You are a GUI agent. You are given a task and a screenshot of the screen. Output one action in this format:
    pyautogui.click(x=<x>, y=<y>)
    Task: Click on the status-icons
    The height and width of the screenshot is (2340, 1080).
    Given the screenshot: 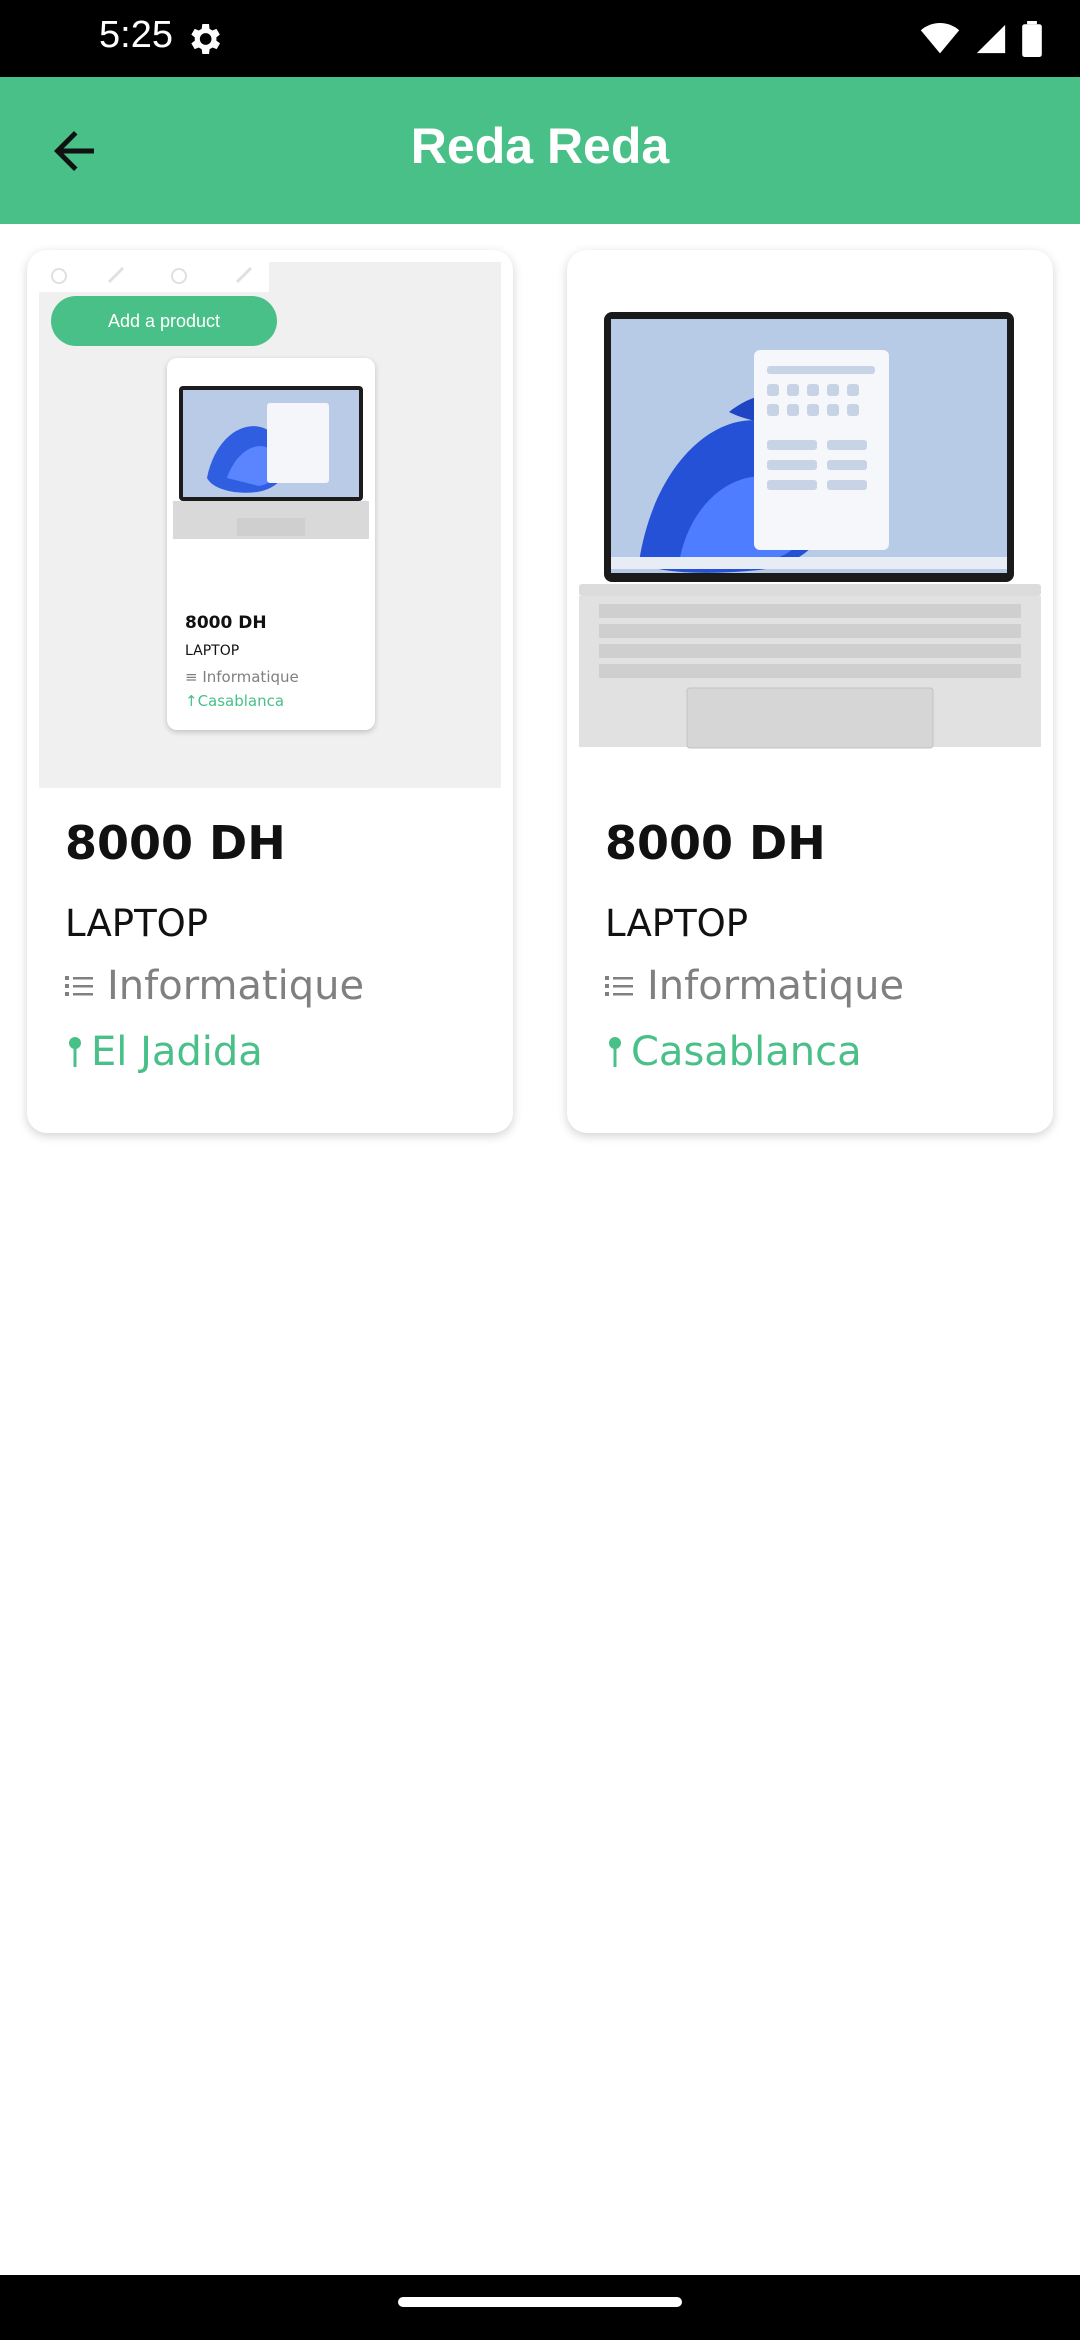 What is the action you would take?
    pyautogui.click(x=981, y=39)
    